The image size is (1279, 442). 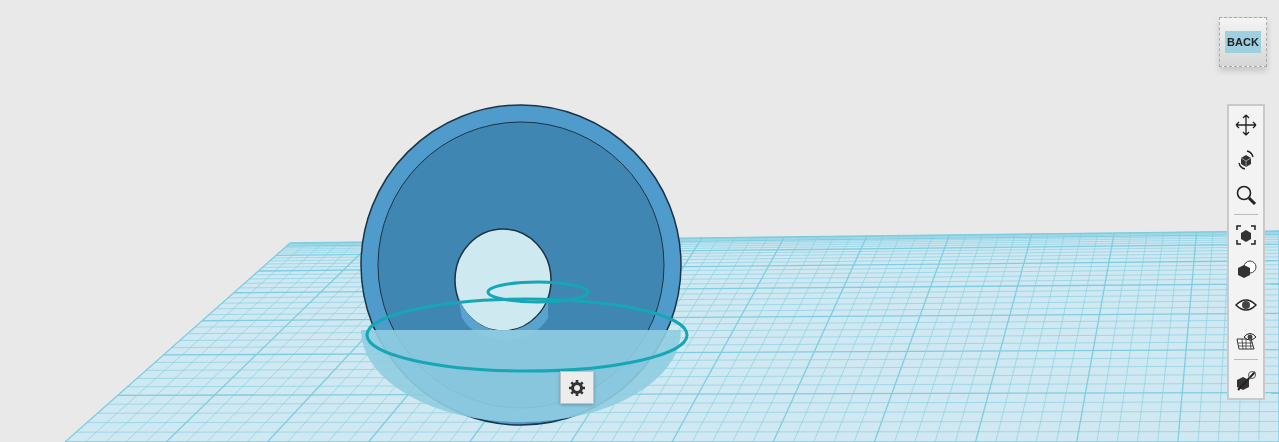 What do you see at coordinates (1246, 379) in the screenshot?
I see `crossed-cube-icon` at bounding box center [1246, 379].